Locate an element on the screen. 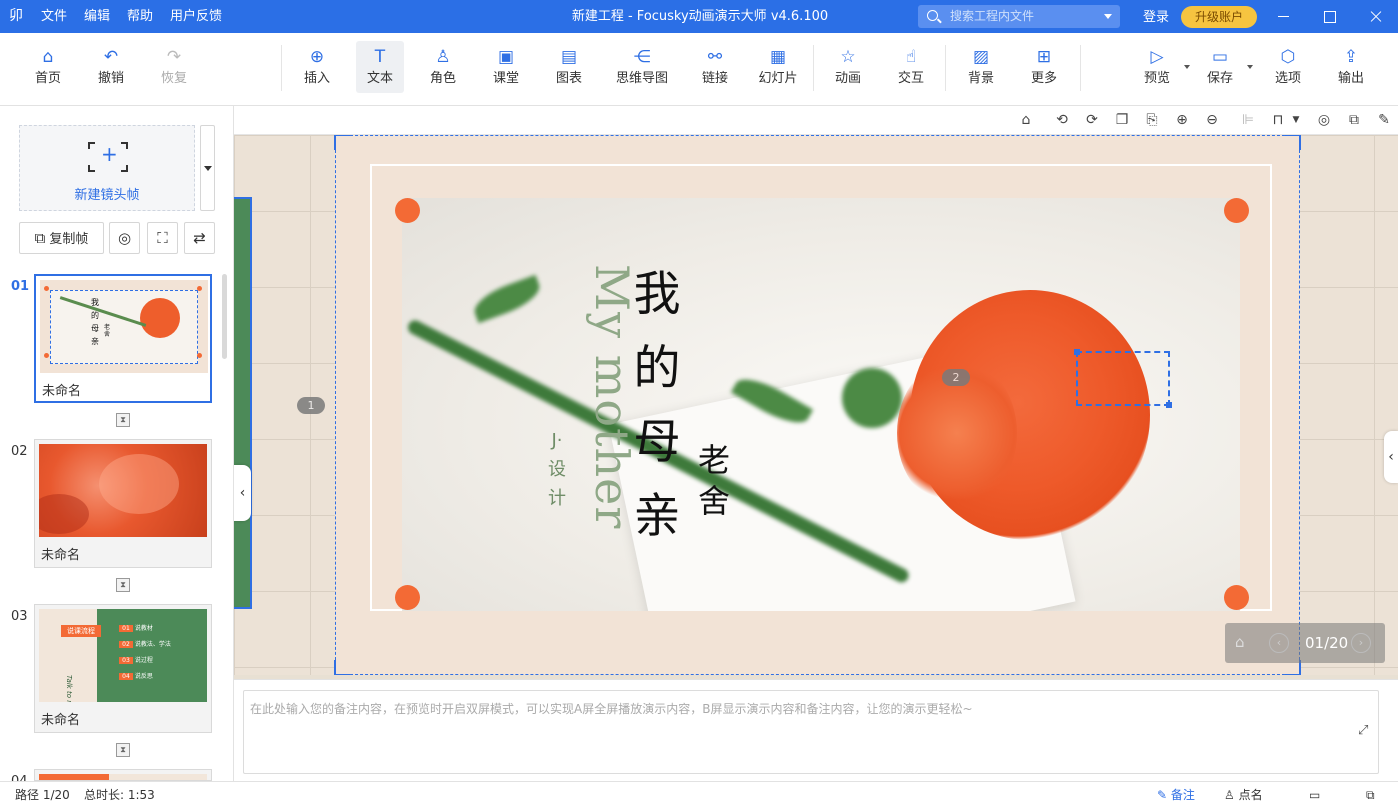 This screenshot has width=1398, height=808. options-button: ⬡ 选项 is located at coordinates (1288, 67).